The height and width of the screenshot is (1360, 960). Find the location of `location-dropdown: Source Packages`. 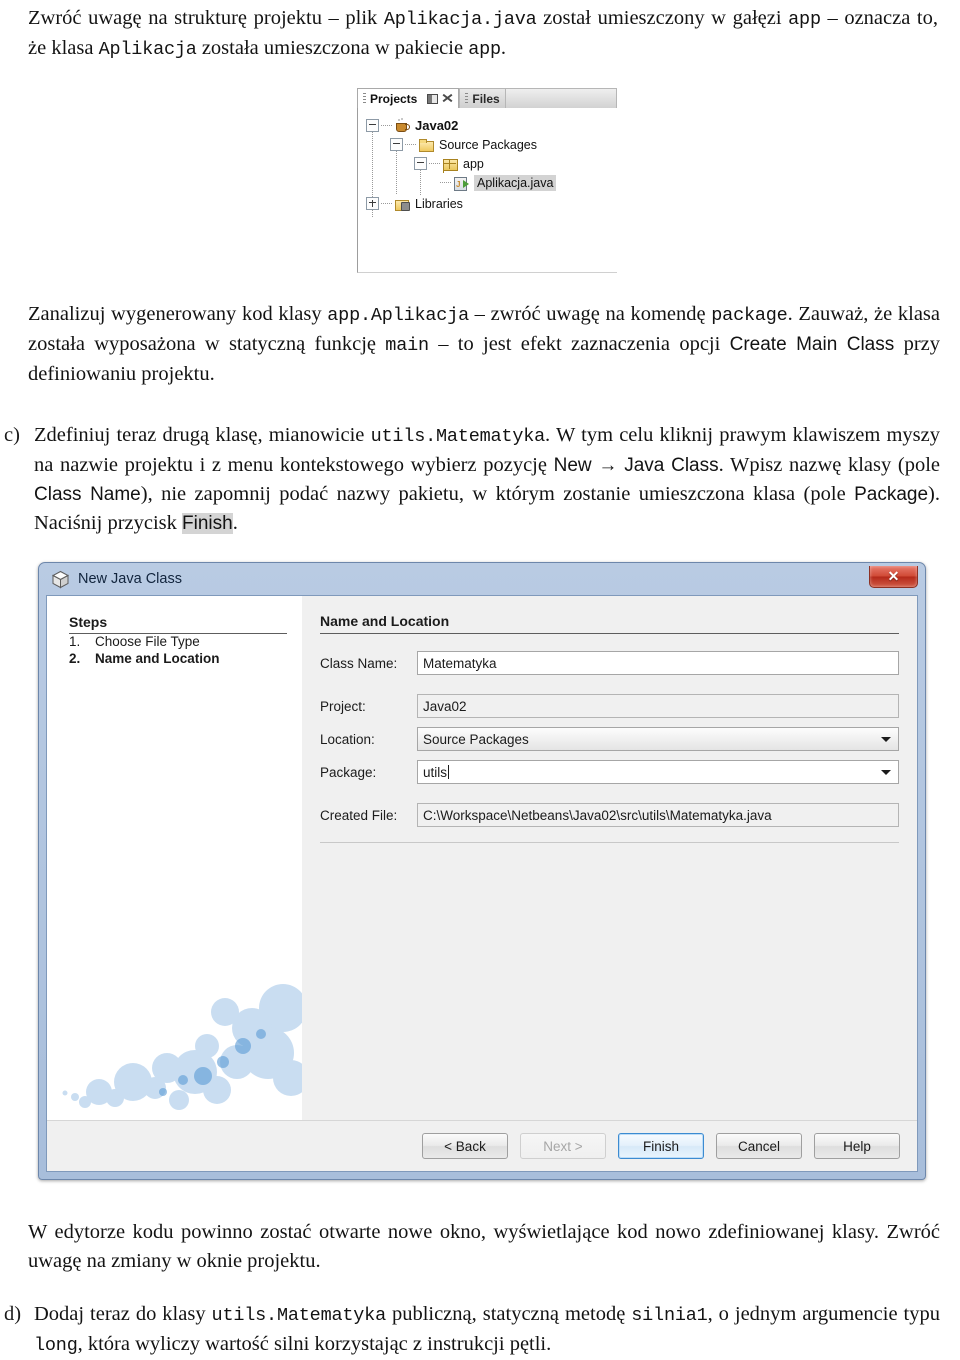

location-dropdown: Source Packages is located at coordinates (658, 739).